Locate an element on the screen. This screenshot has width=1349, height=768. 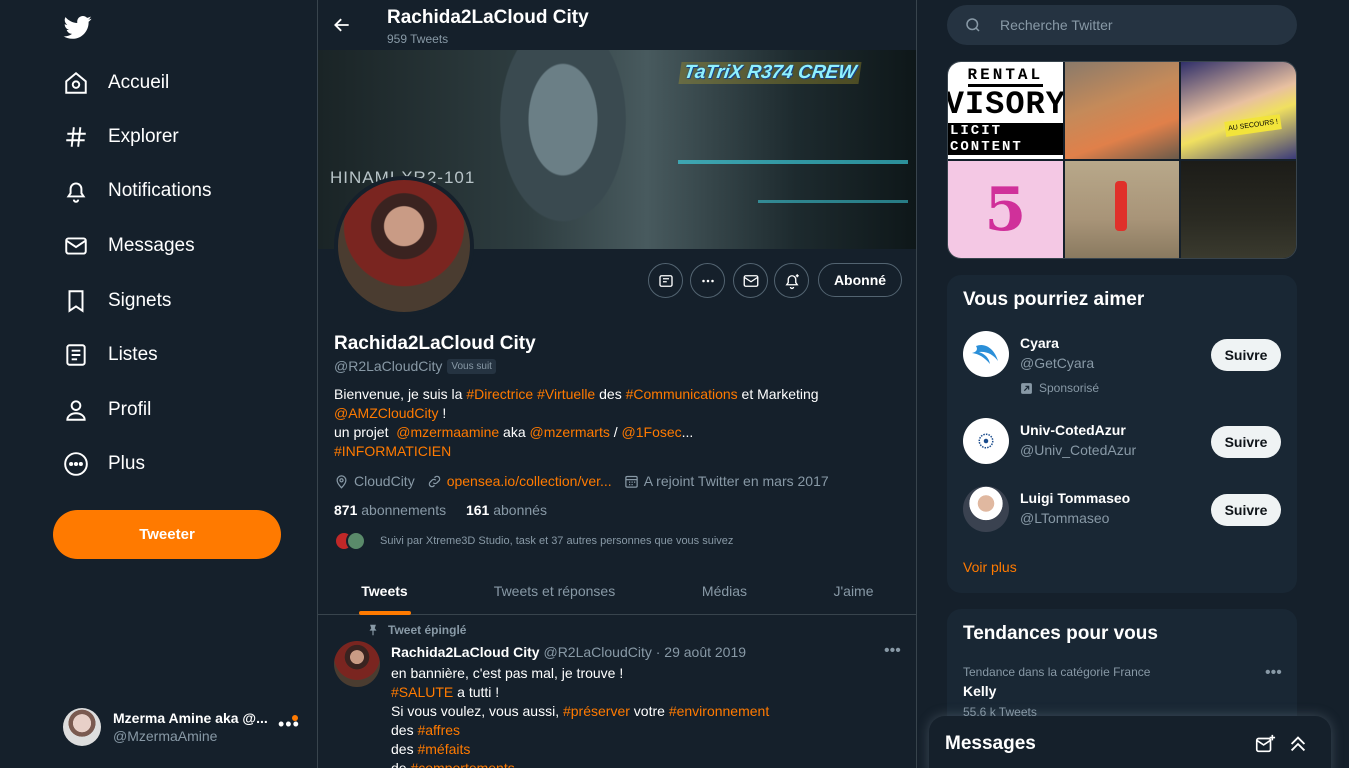
tweet-line: votre is located at coordinates (649, 711).